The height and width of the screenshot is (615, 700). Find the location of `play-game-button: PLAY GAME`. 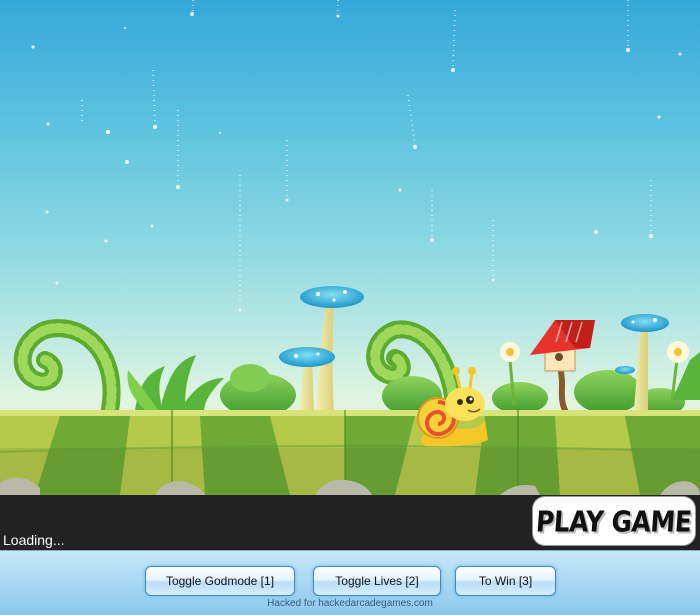

play-game-button: PLAY GAME is located at coordinates (614, 521).